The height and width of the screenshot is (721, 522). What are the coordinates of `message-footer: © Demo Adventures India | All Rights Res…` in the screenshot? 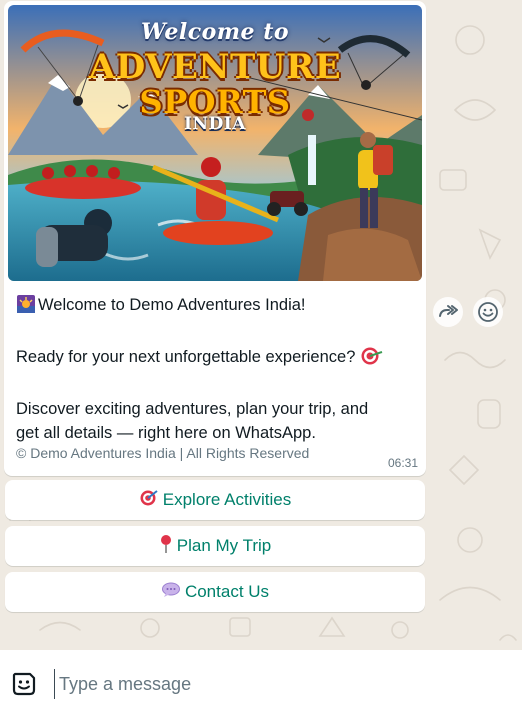 It's located at (163, 453).